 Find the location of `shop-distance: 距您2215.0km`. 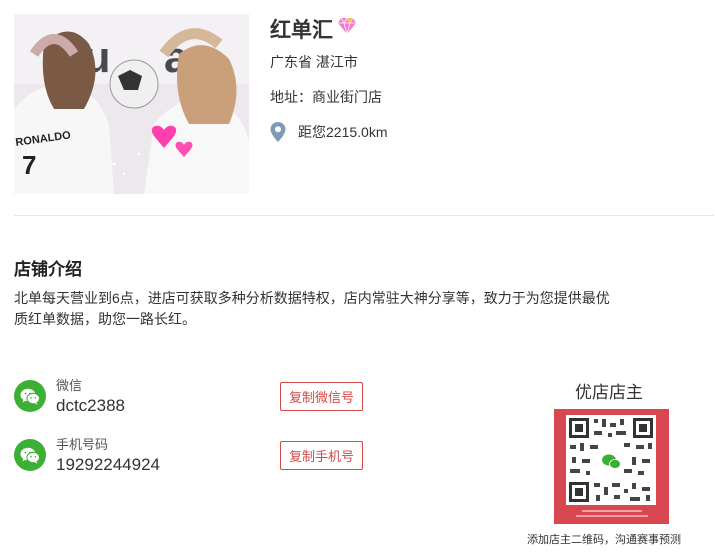

shop-distance: 距您2215.0km is located at coordinates (328, 132).